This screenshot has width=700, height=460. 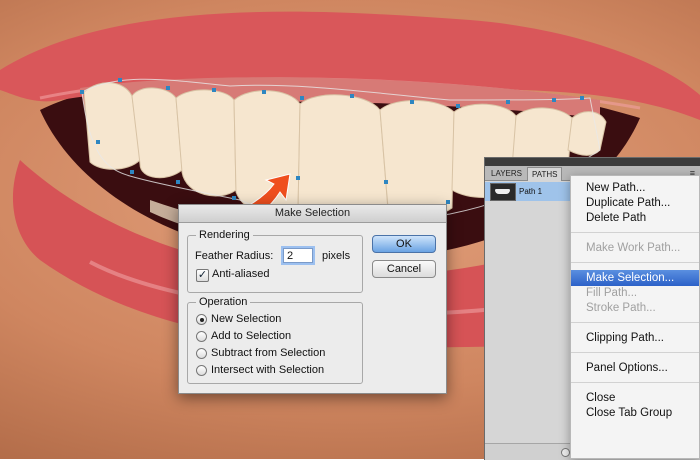 I want to click on menu-item-delete-path: Delete Path, so click(x=635, y=218).